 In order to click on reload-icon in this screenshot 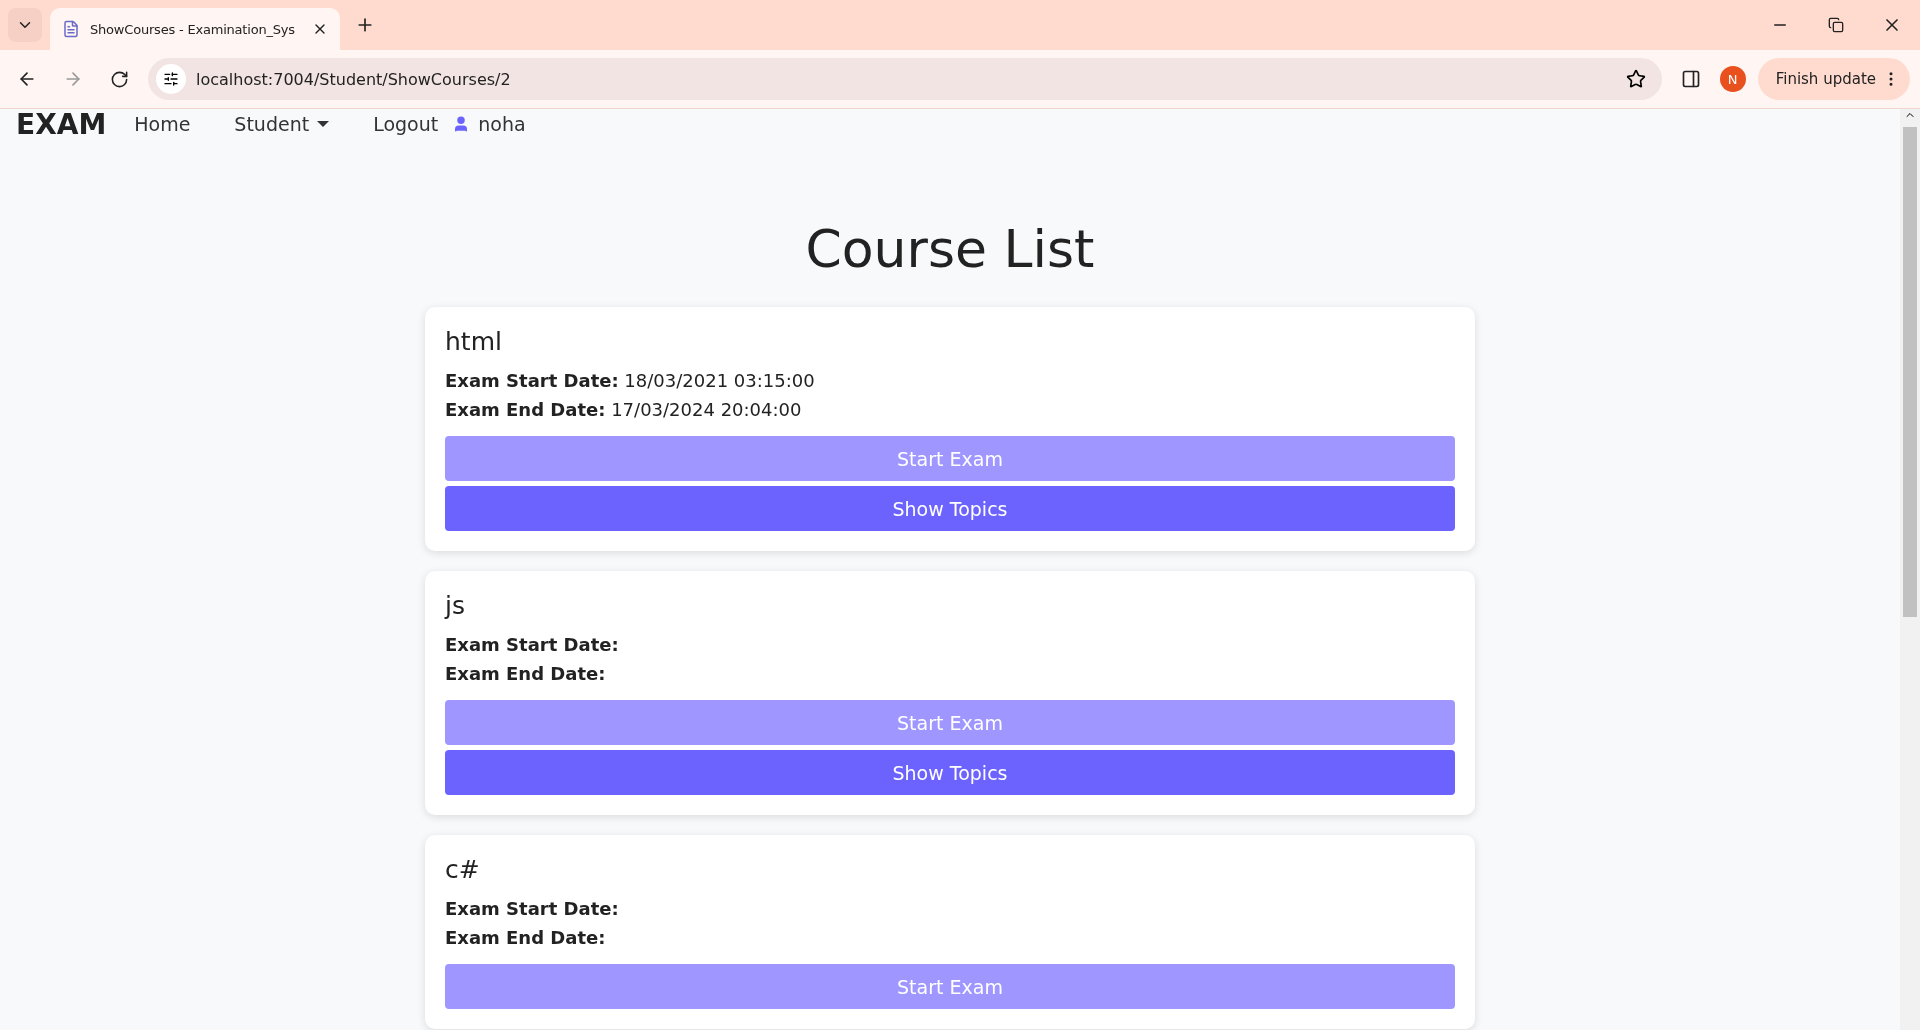, I will do `click(119, 79)`.